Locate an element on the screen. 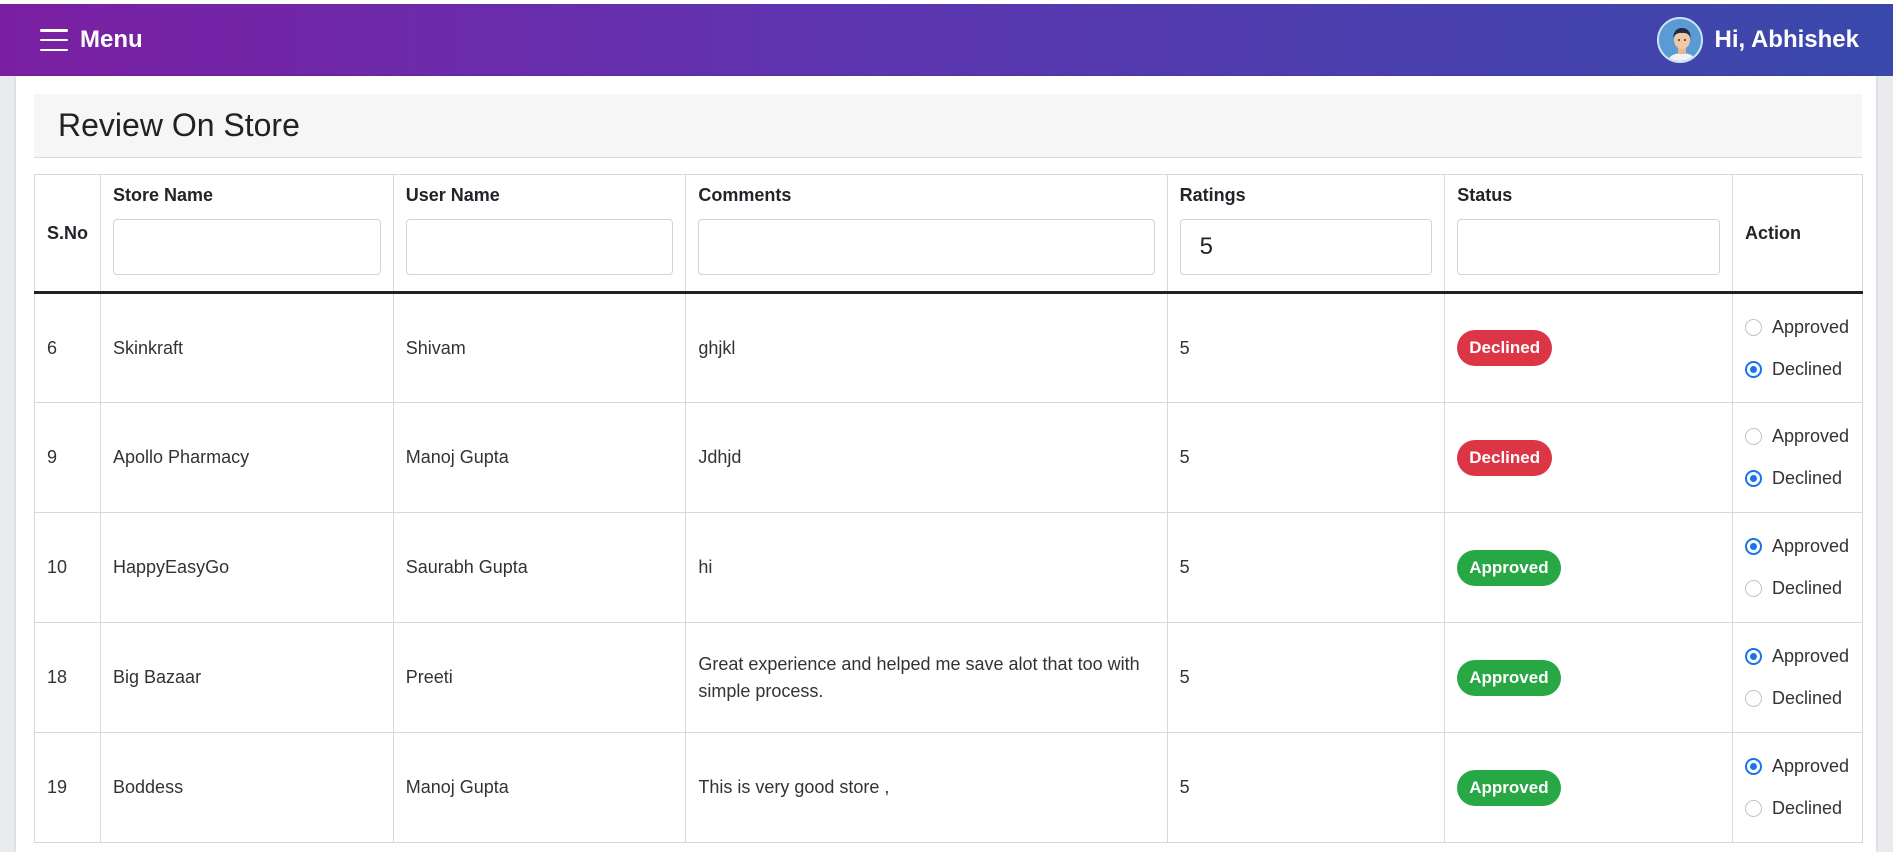  column-header-ratings: Ratings is located at coordinates (1306, 234).